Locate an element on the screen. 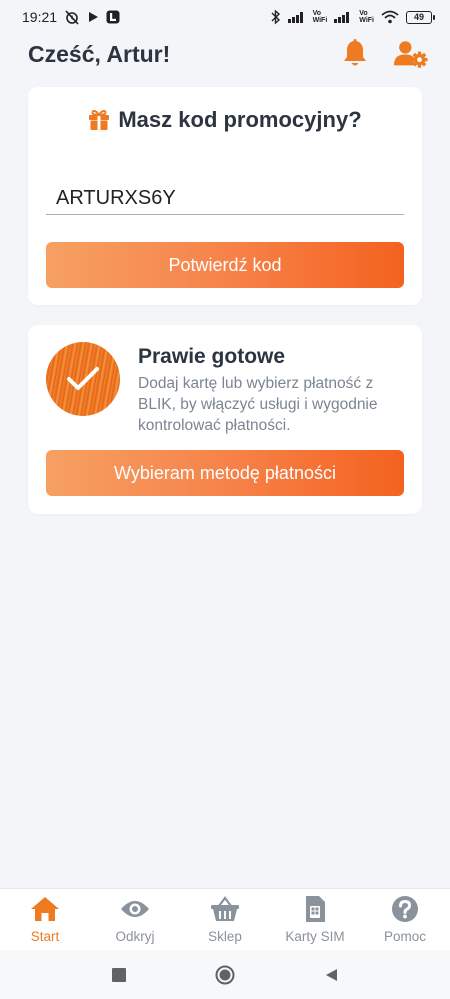  recents-button is located at coordinates (119, 975).